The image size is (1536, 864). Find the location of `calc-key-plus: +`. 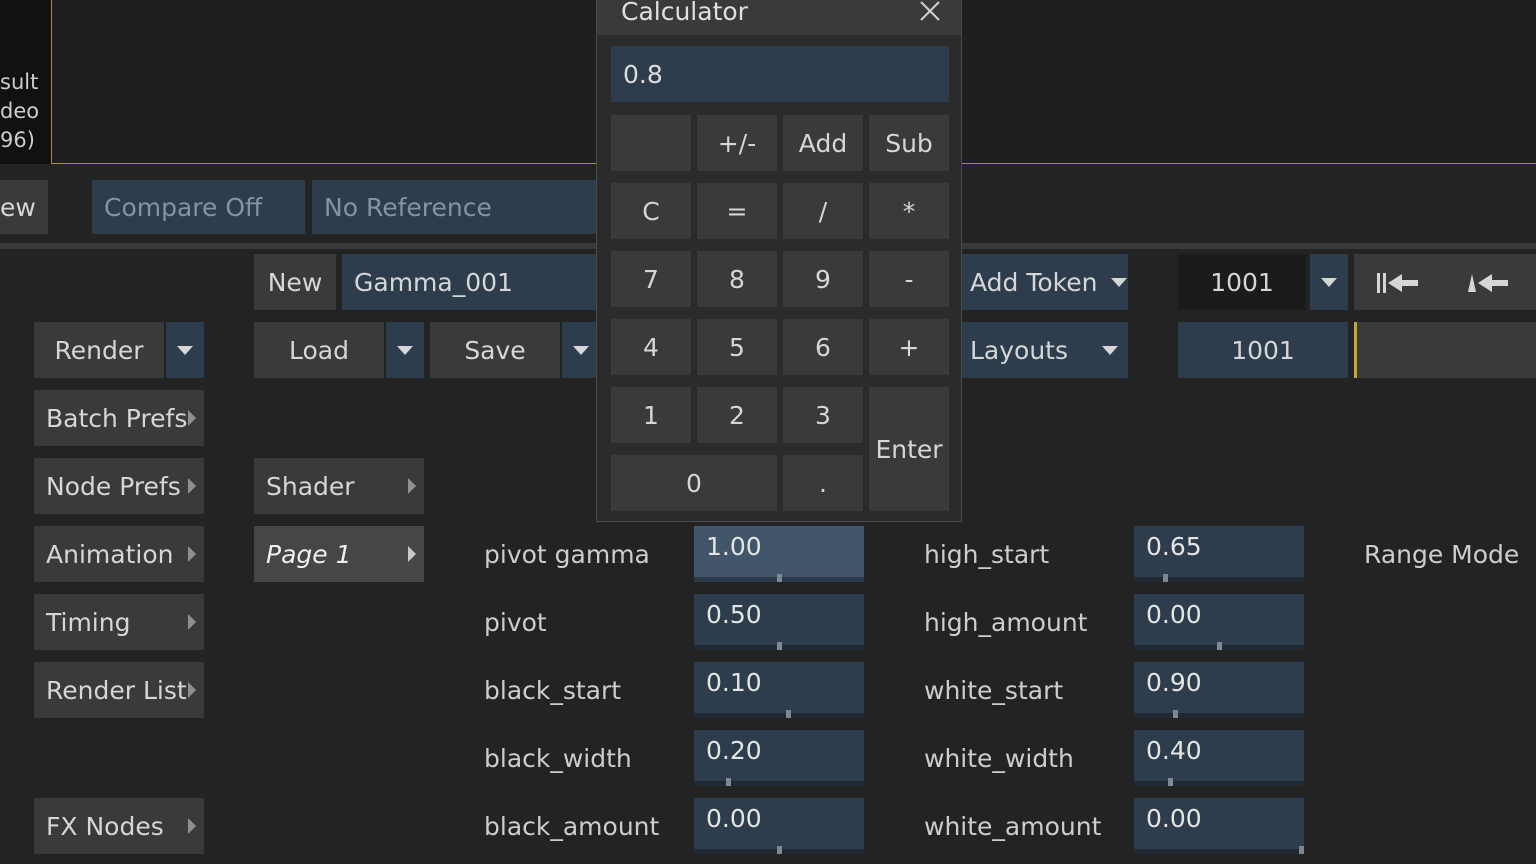

calc-key-plus: + is located at coordinates (909, 347).